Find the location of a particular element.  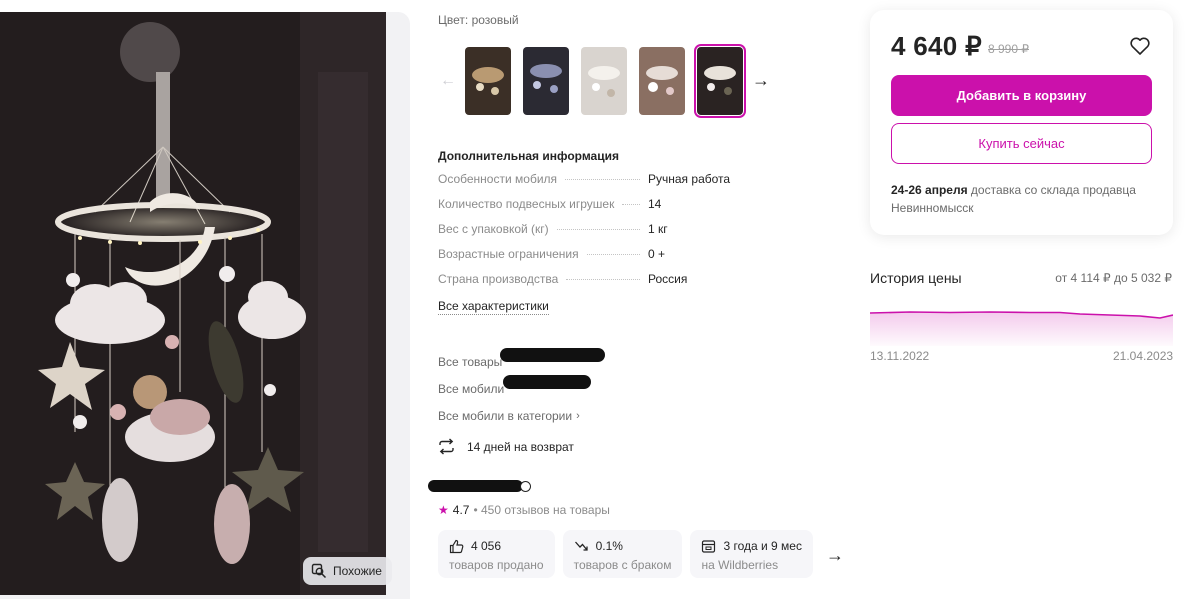

return-arrows-icon is located at coordinates (446, 446).